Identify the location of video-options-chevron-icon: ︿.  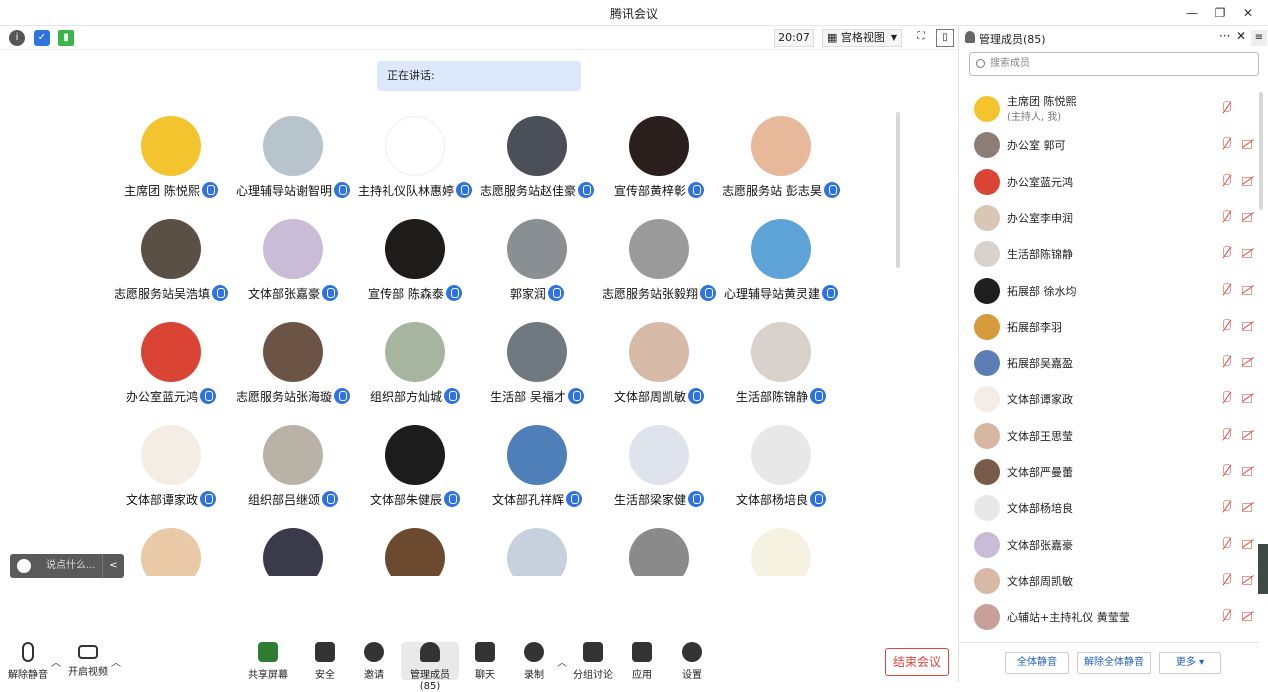
(116, 661).